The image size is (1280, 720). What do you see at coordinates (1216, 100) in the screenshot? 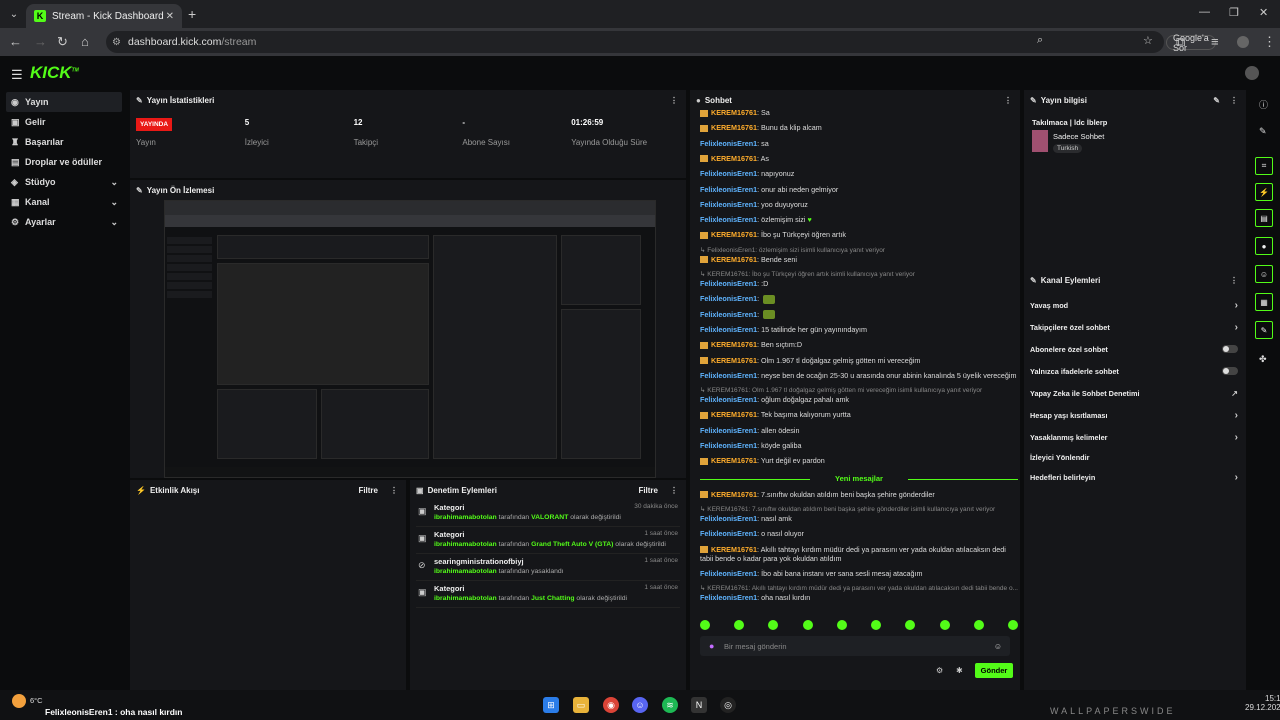
I see `edit-icon: ✎` at bounding box center [1216, 100].